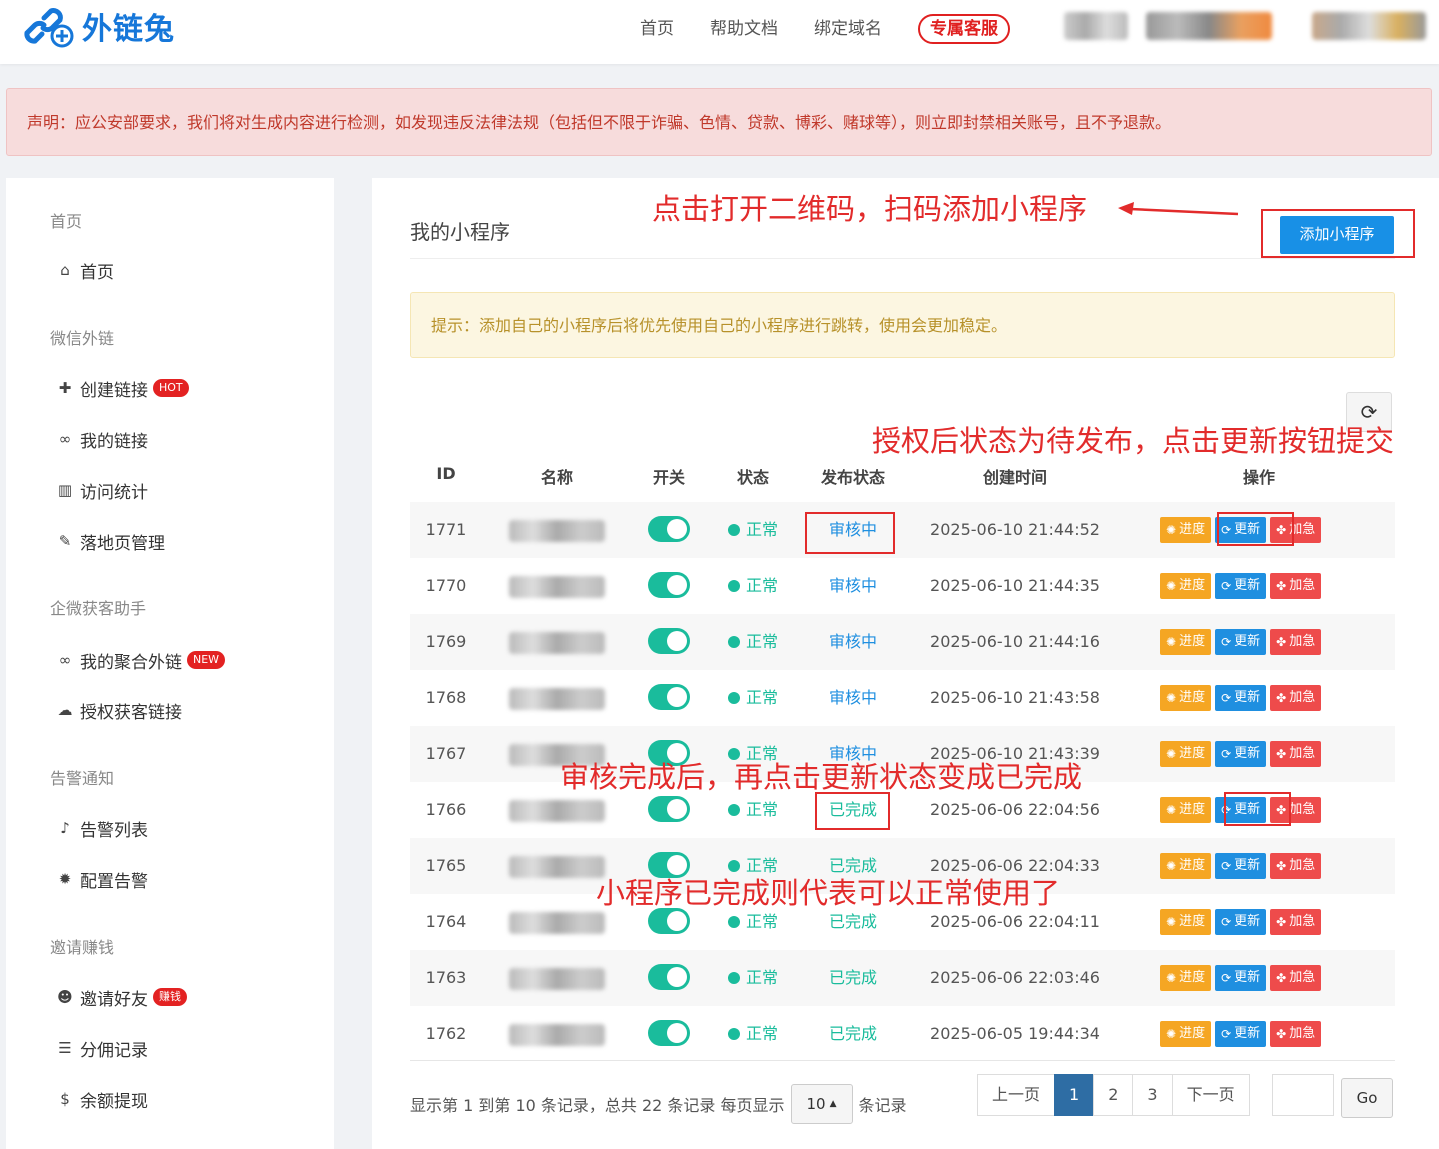 Image resolution: width=1439 pixels, height=1149 pixels. What do you see at coordinates (101, 879) in the screenshot?
I see `sidebar-item-alert-config: ✹ 配置告警` at bounding box center [101, 879].